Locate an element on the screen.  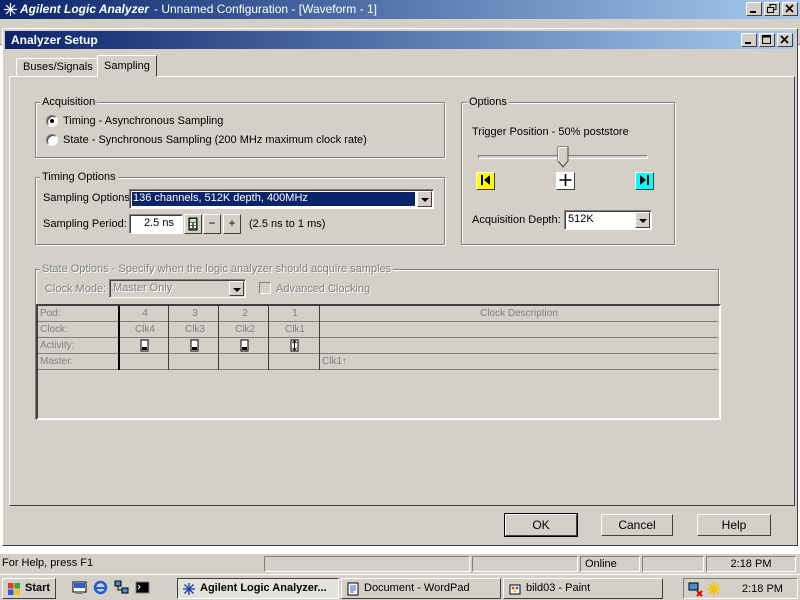
dialog-title: Analyzer Setup is located at coordinates (54, 40).